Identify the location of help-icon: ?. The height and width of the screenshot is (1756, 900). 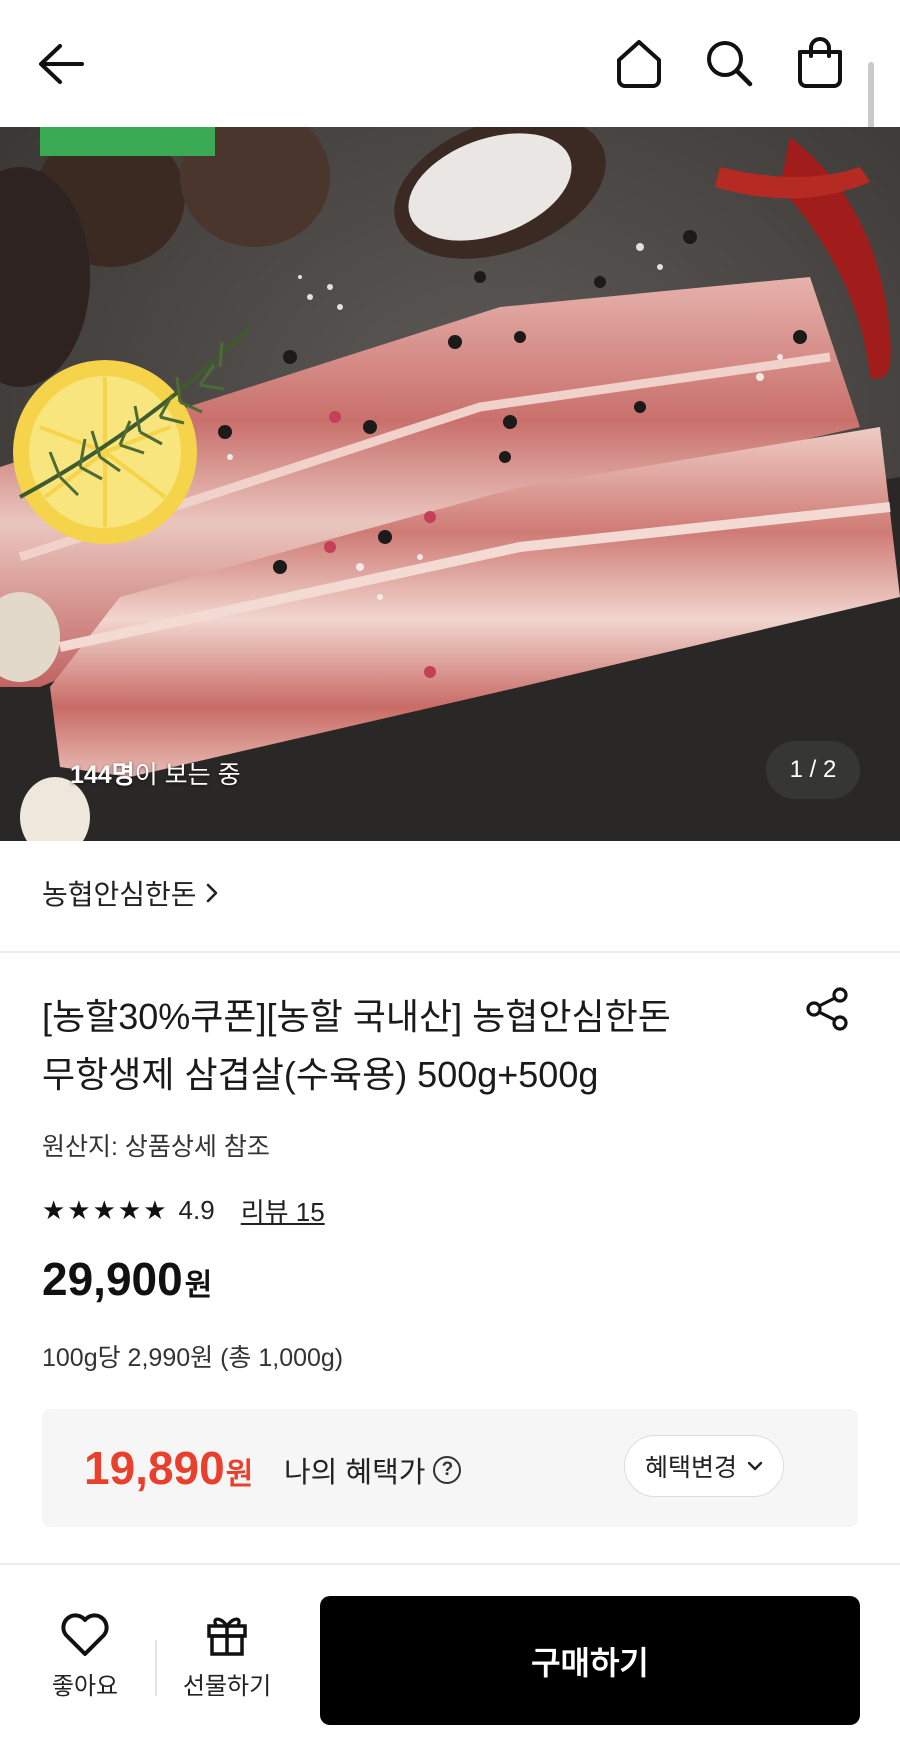
(447, 1470).